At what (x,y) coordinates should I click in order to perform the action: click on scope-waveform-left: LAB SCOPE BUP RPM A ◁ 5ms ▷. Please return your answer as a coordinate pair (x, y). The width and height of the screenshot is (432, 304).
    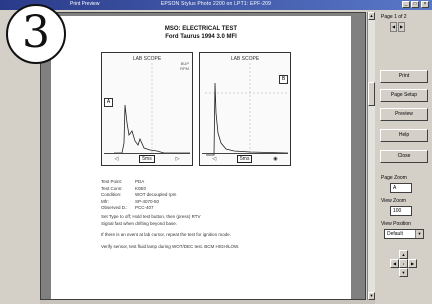
    Looking at the image, I should click on (147, 109).